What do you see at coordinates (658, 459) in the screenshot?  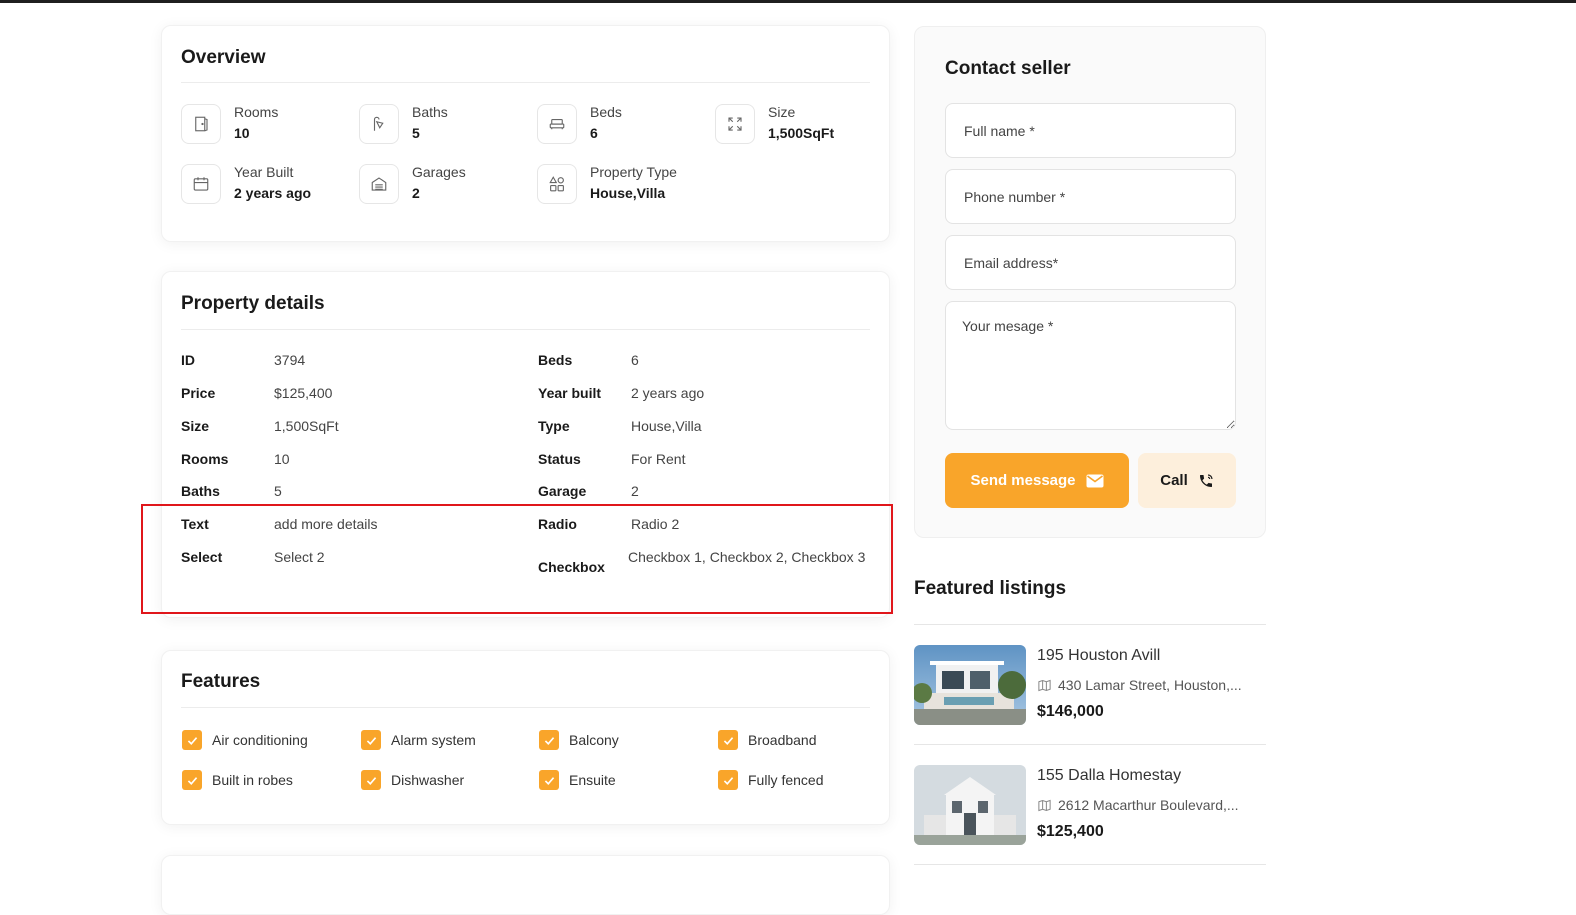 I see `detail-value: For Rent` at bounding box center [658, 459].